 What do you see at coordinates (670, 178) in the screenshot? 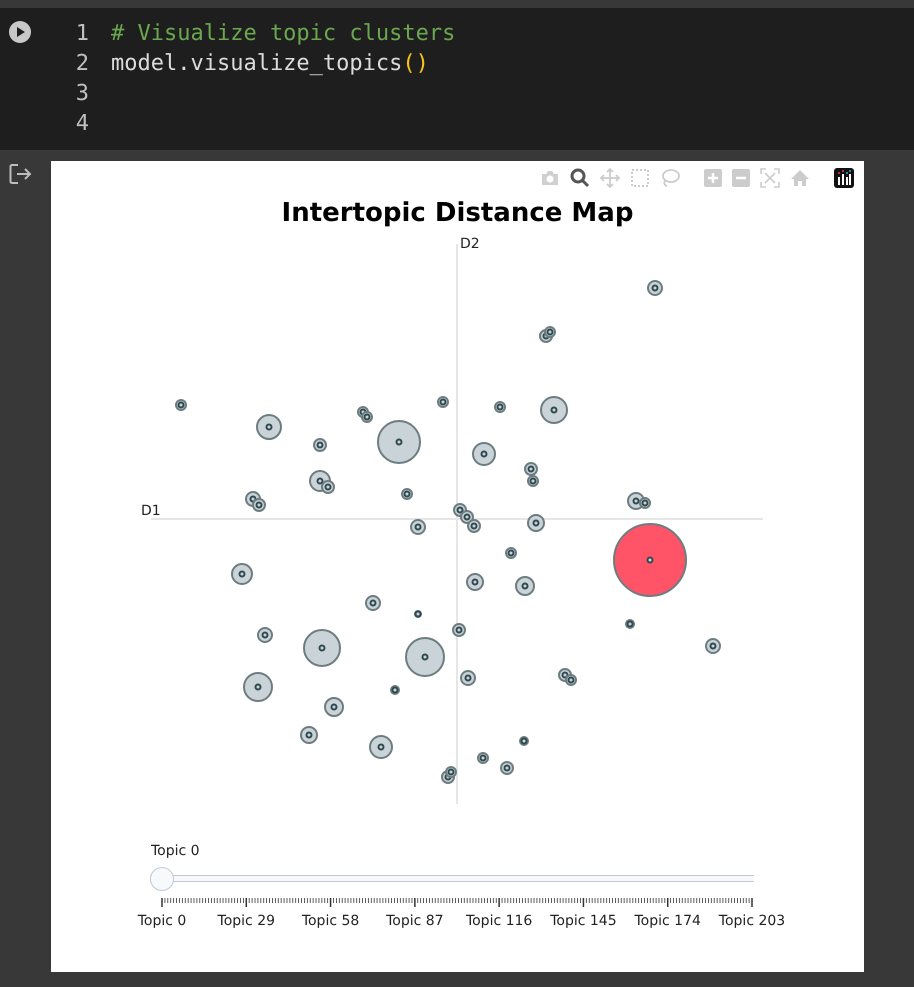
I see `lasso-icon` at bounding box center [670, 178].